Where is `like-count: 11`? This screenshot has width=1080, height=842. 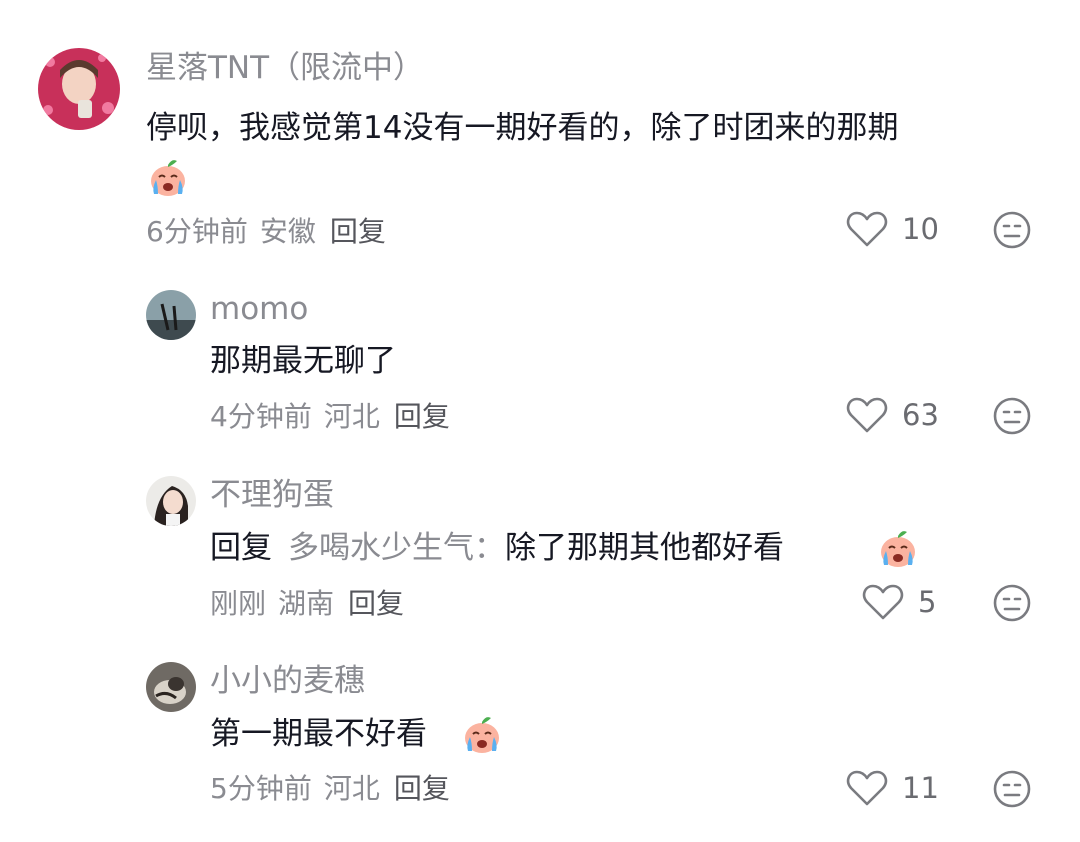
like-count: 11 is located at coordinates (920, 787).